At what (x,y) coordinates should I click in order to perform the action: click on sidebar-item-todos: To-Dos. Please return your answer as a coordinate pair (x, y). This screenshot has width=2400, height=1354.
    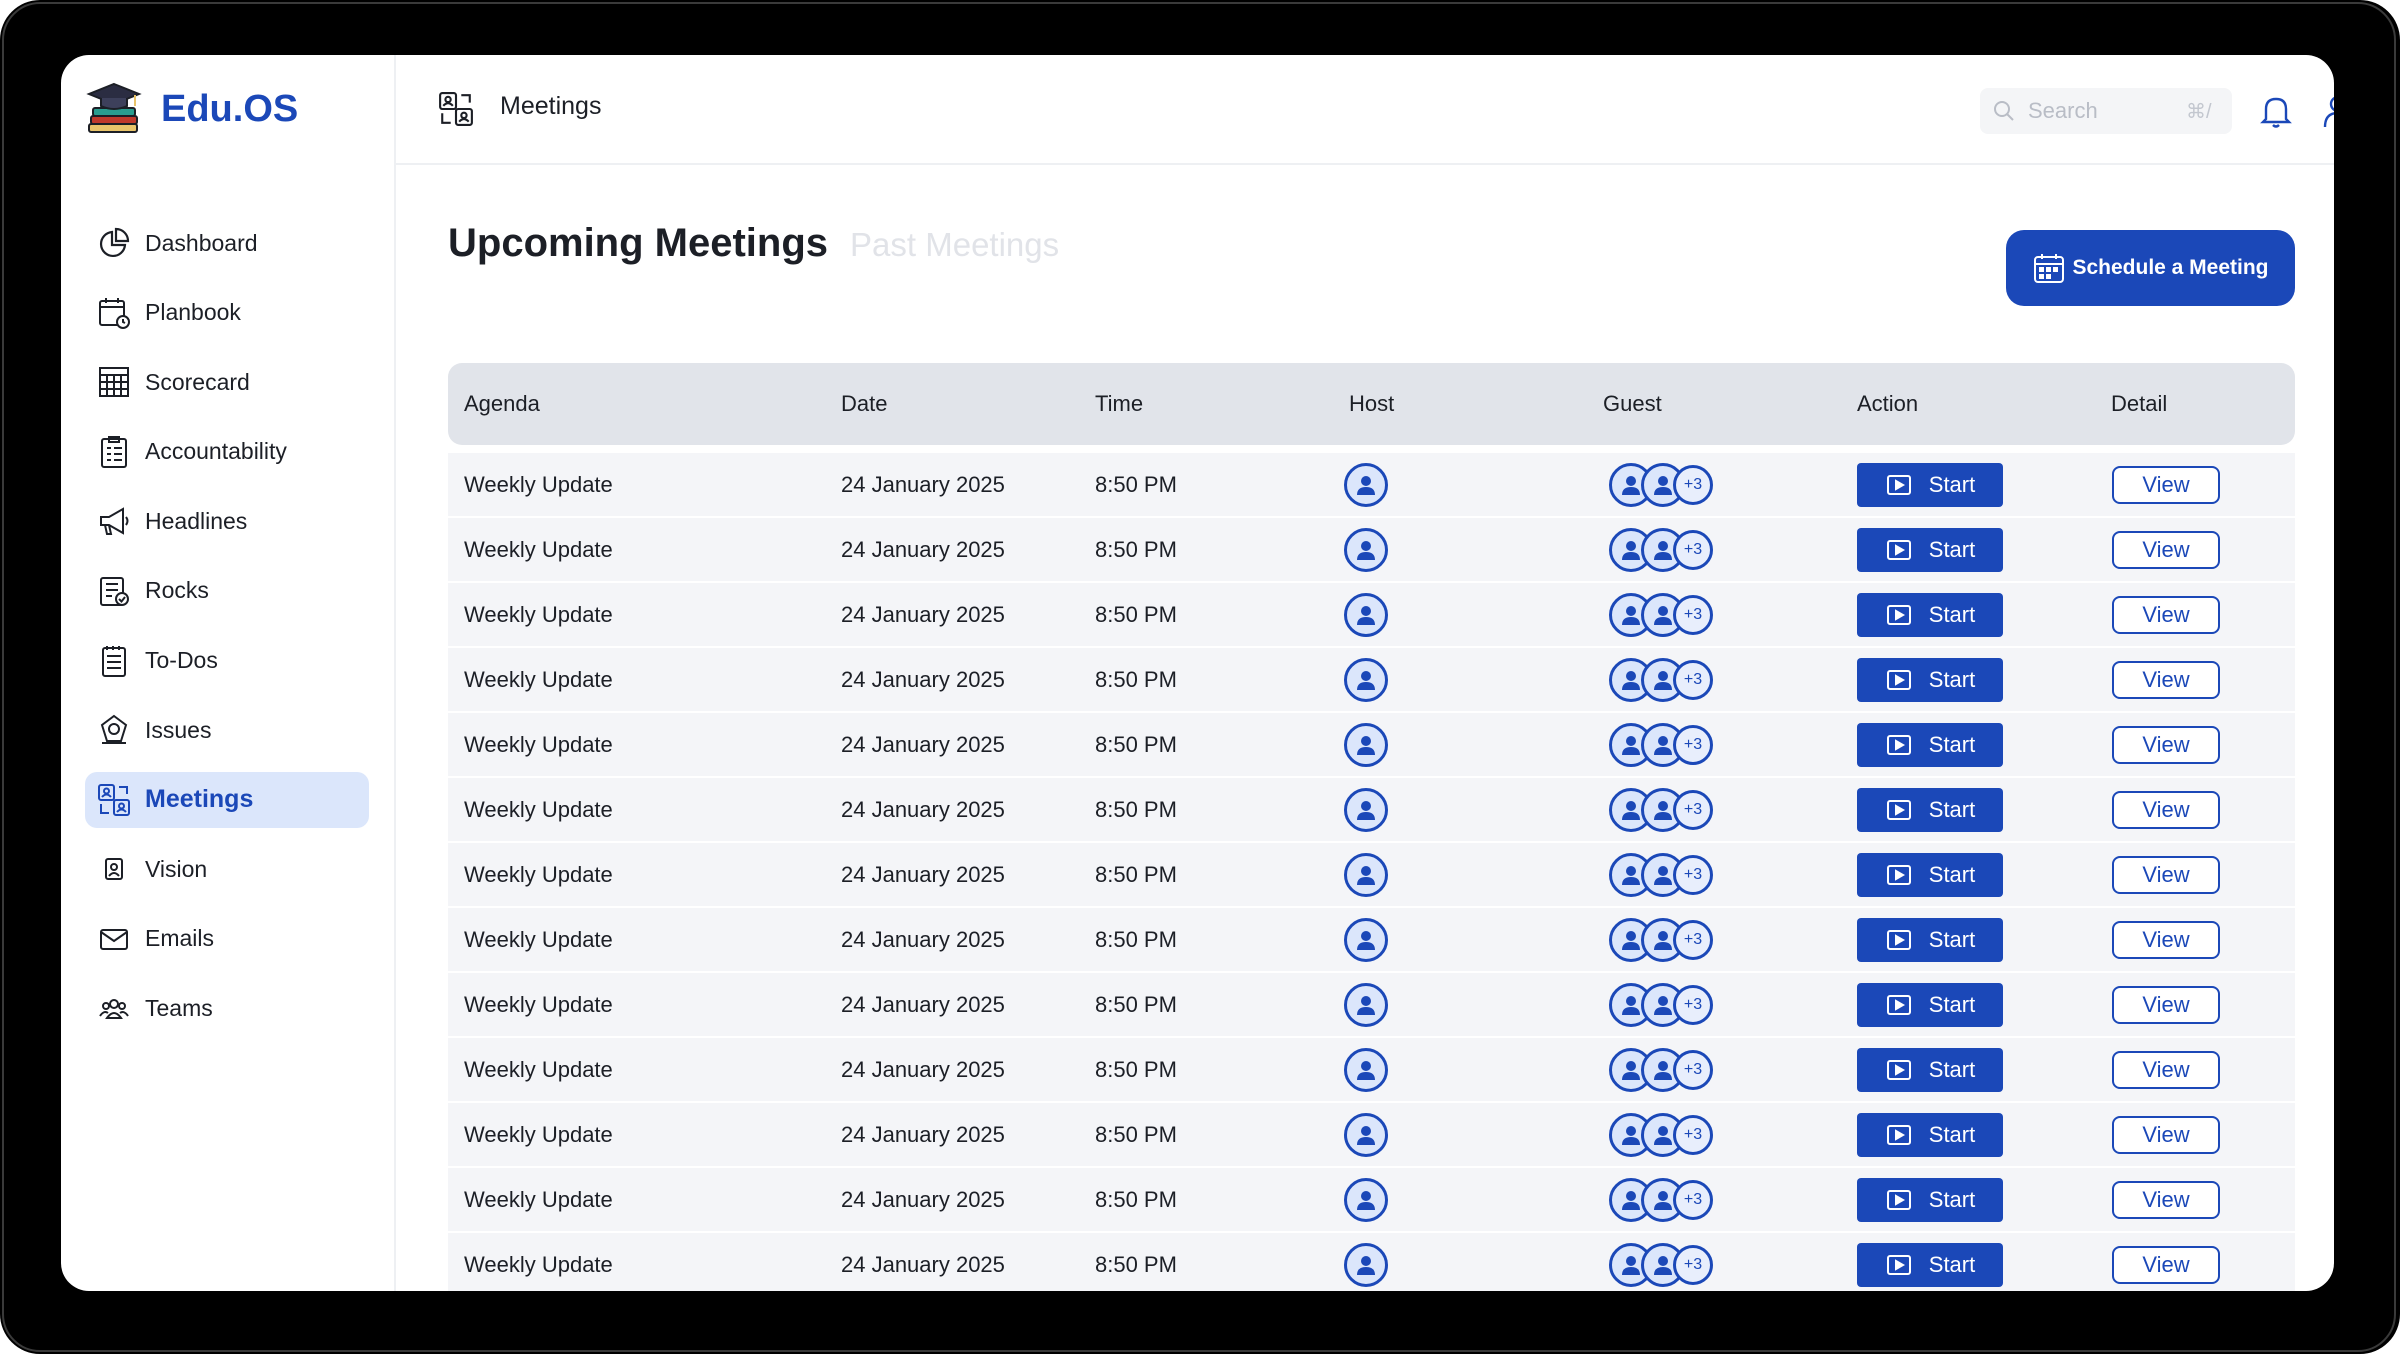
    Looking at the image, I should click on (227, 661).